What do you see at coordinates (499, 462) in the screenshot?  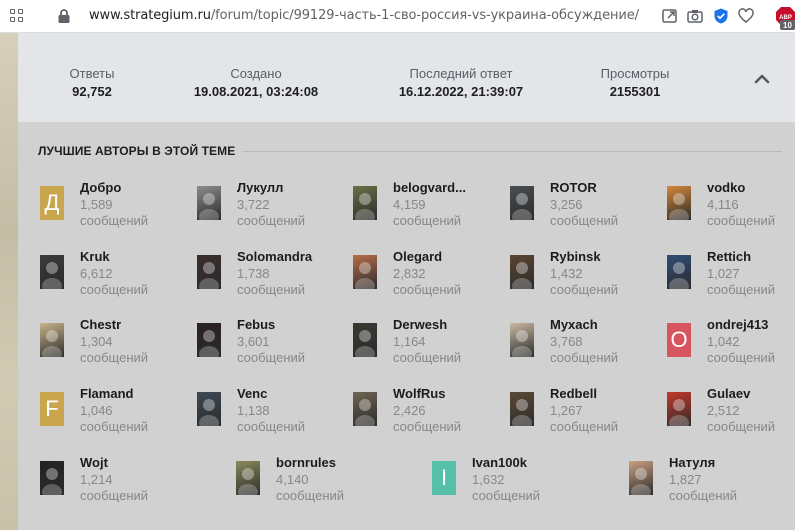 I see `author-name: Ivan100k` at bounding box center [499, 462].